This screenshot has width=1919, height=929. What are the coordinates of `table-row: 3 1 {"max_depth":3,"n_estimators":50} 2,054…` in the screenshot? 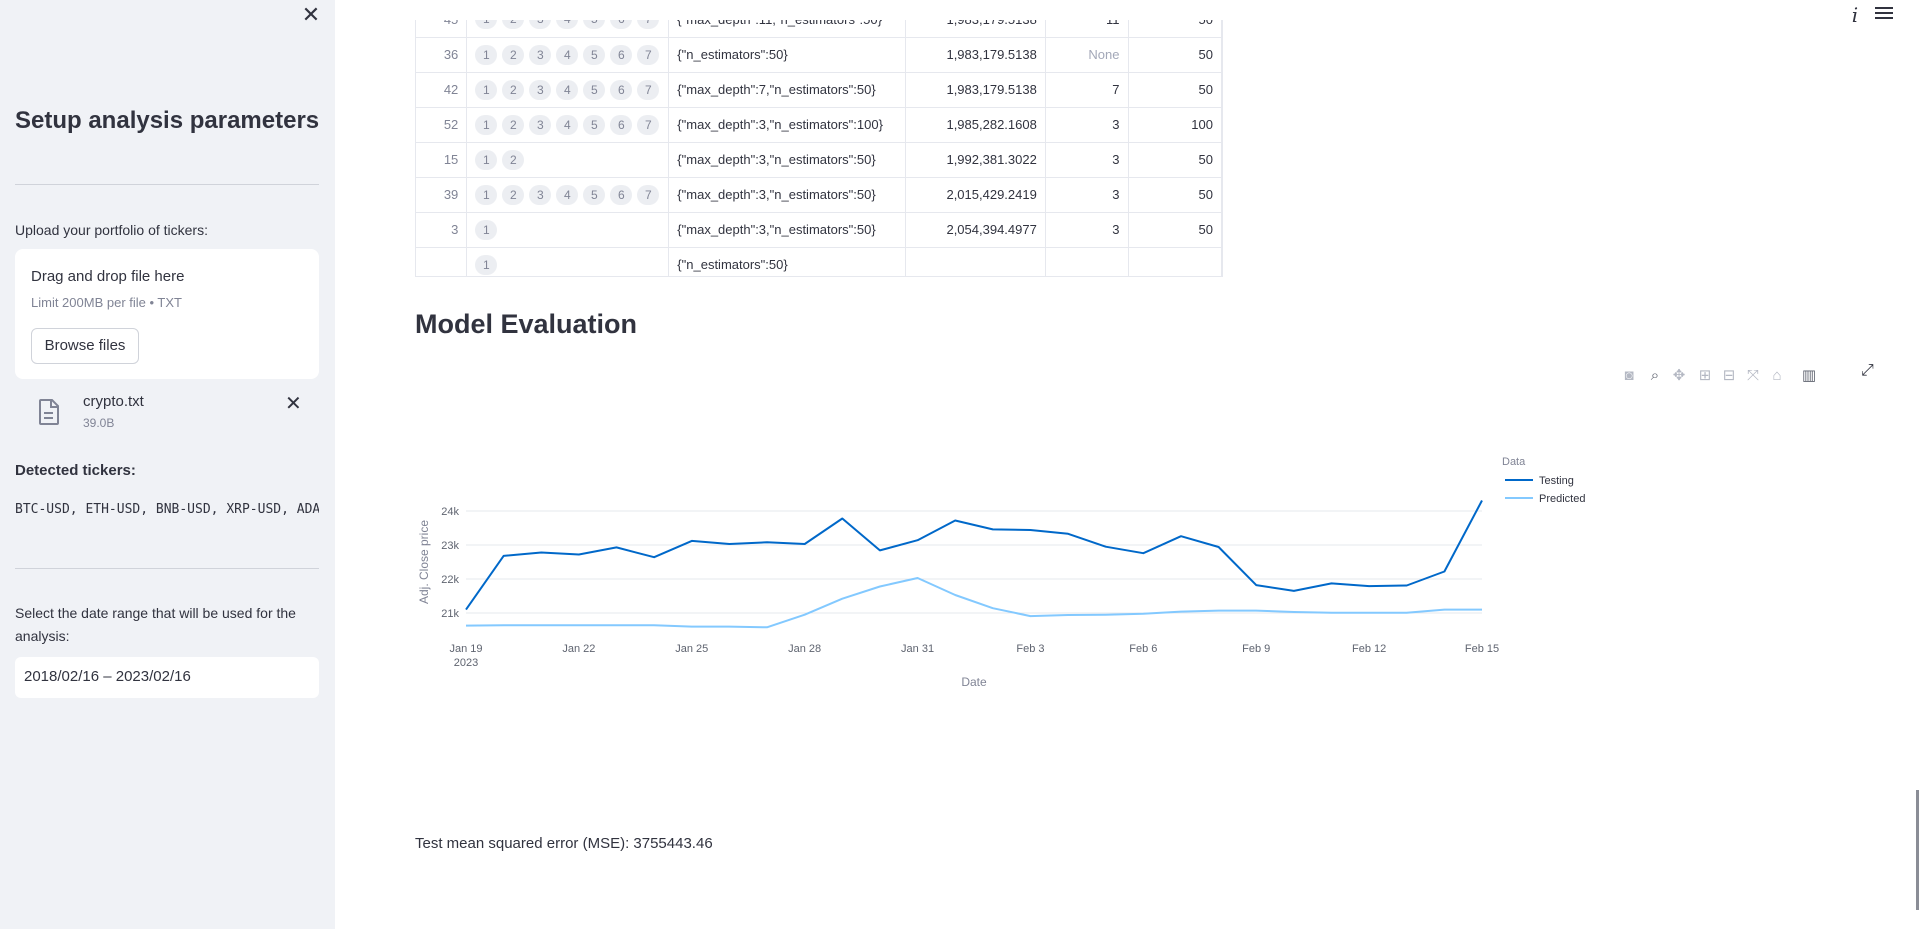 It's located at (819, 230).